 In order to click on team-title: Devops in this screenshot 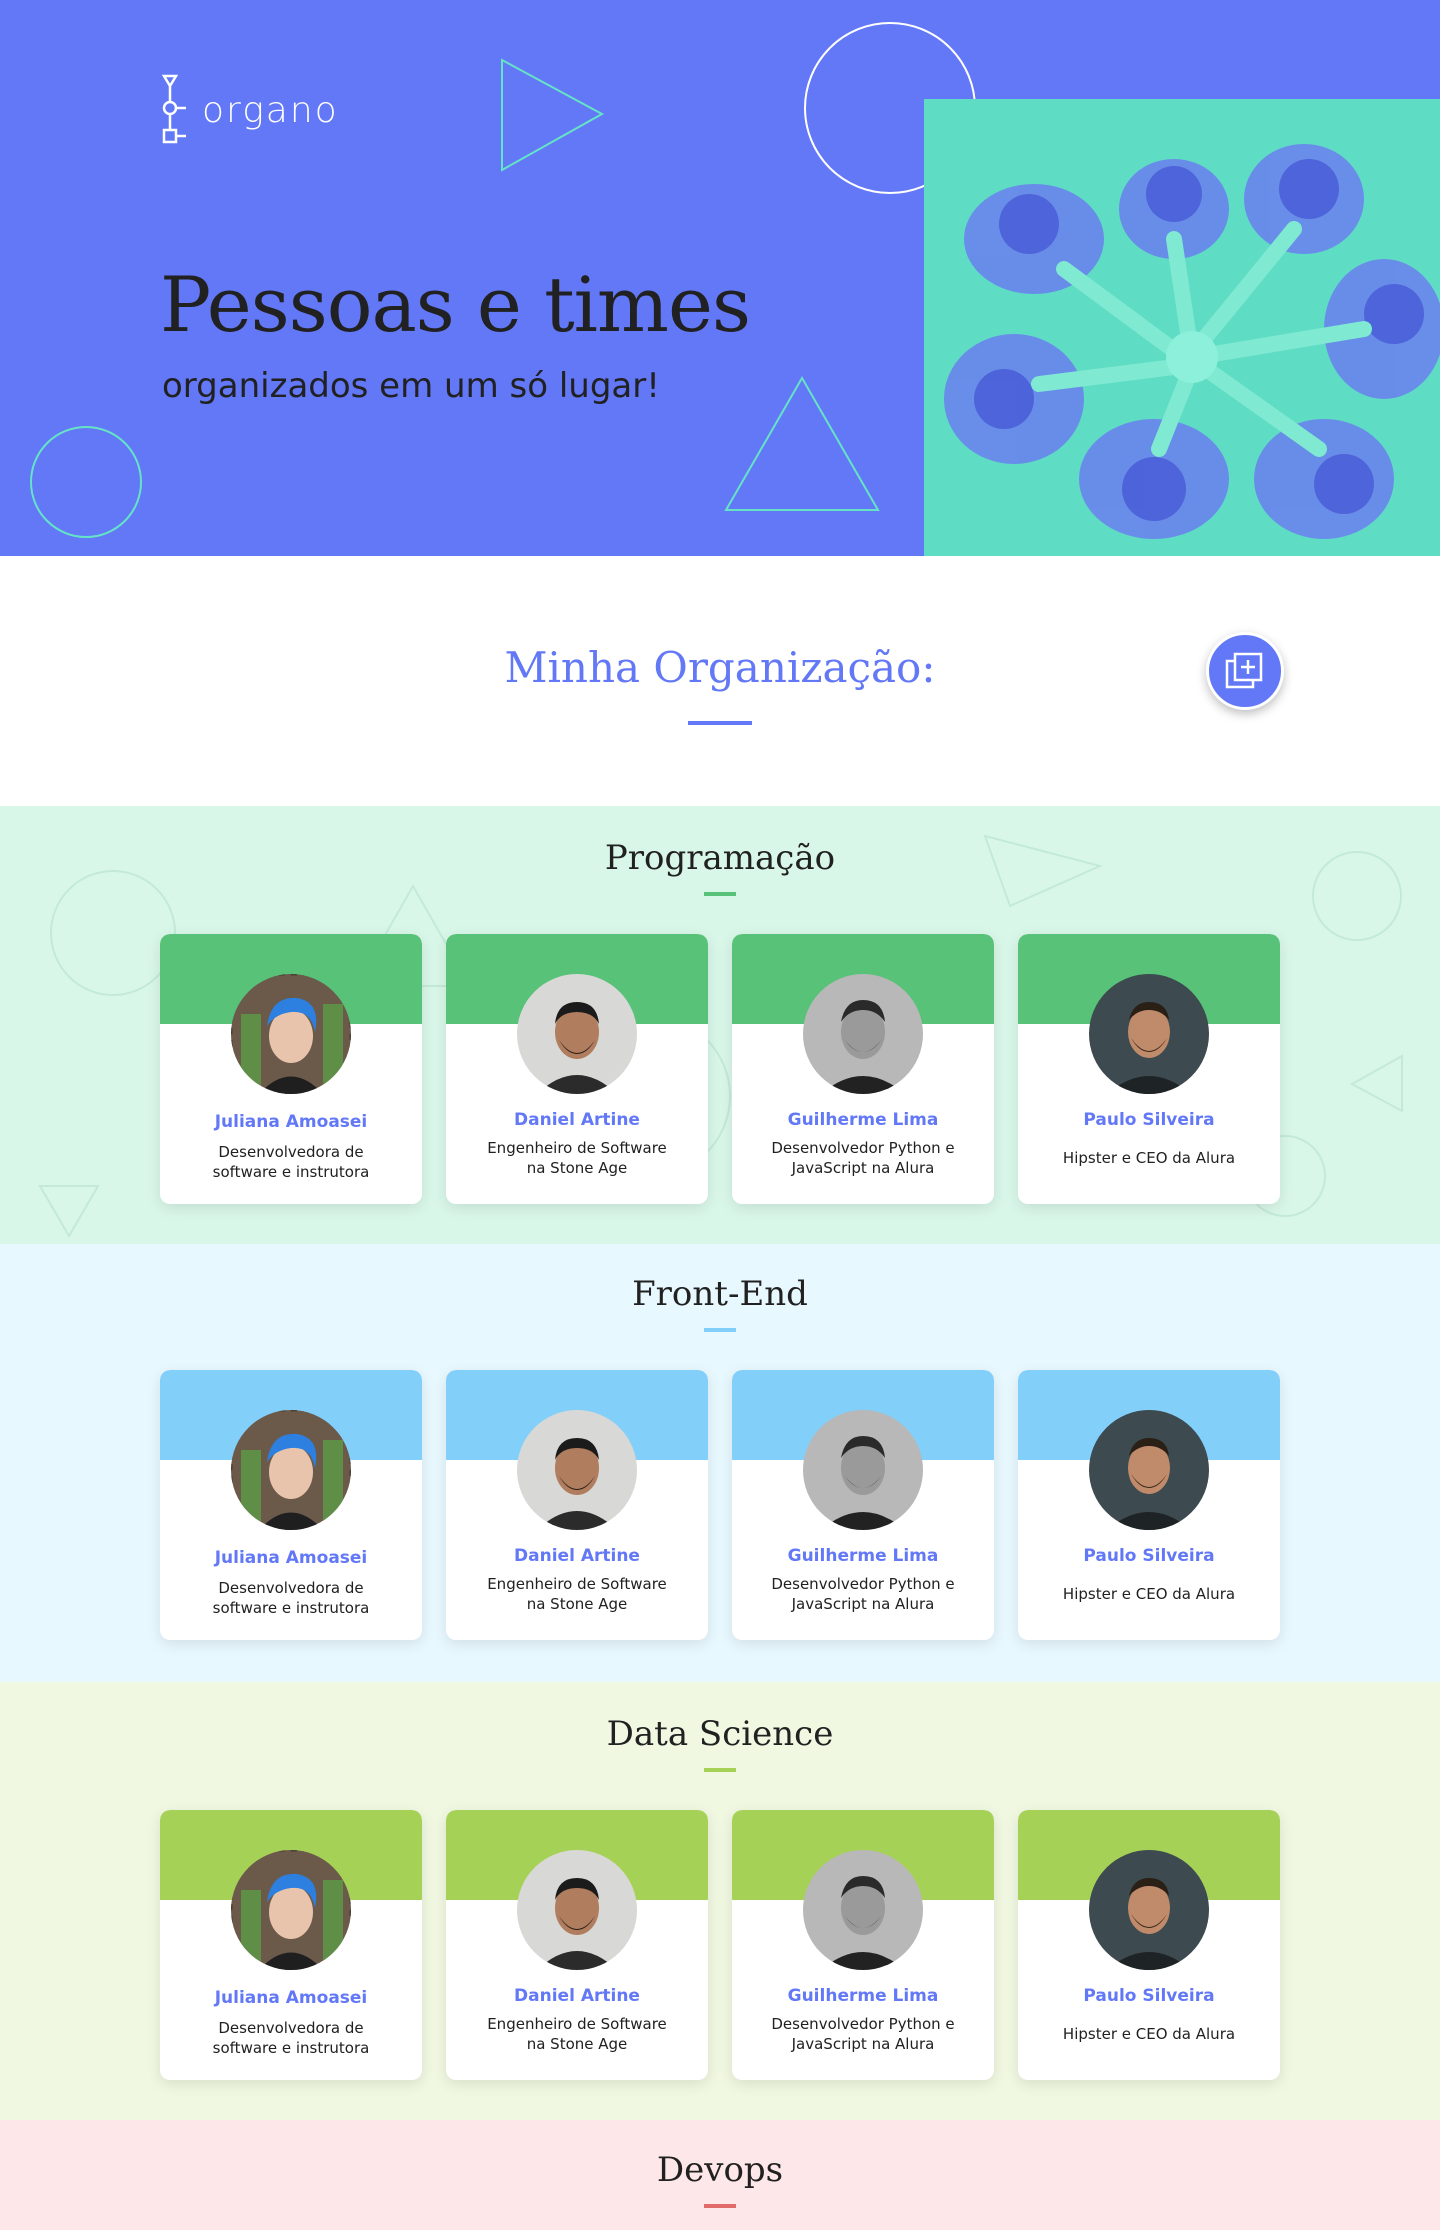, I will do `click(720, 2170)`.